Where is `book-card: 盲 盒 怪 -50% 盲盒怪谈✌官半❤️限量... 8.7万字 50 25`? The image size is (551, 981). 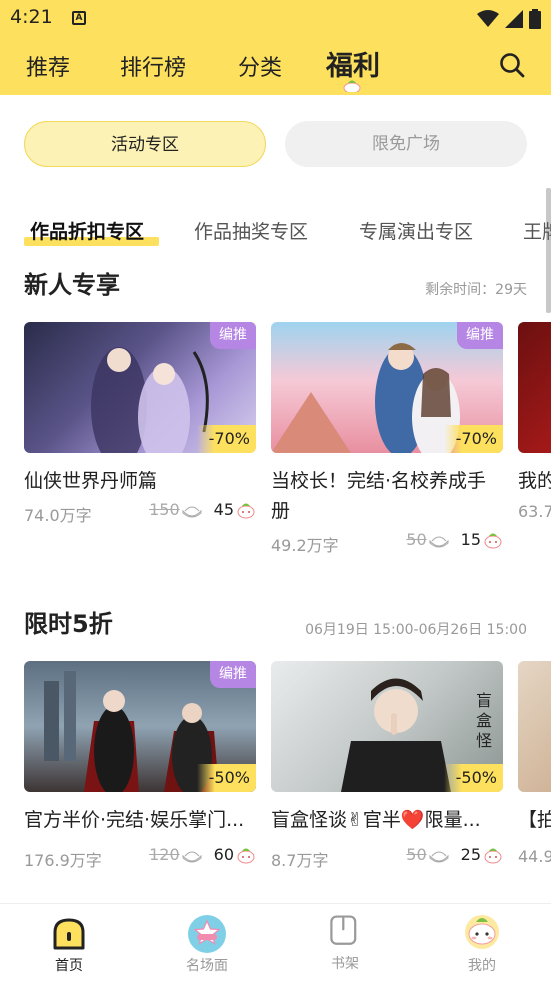 book-card: 盲 盒 怪 -50% 盲盒怪谈✌官半❤️限量... 8.7万字 50 25 is located at coordinates (387, 766).